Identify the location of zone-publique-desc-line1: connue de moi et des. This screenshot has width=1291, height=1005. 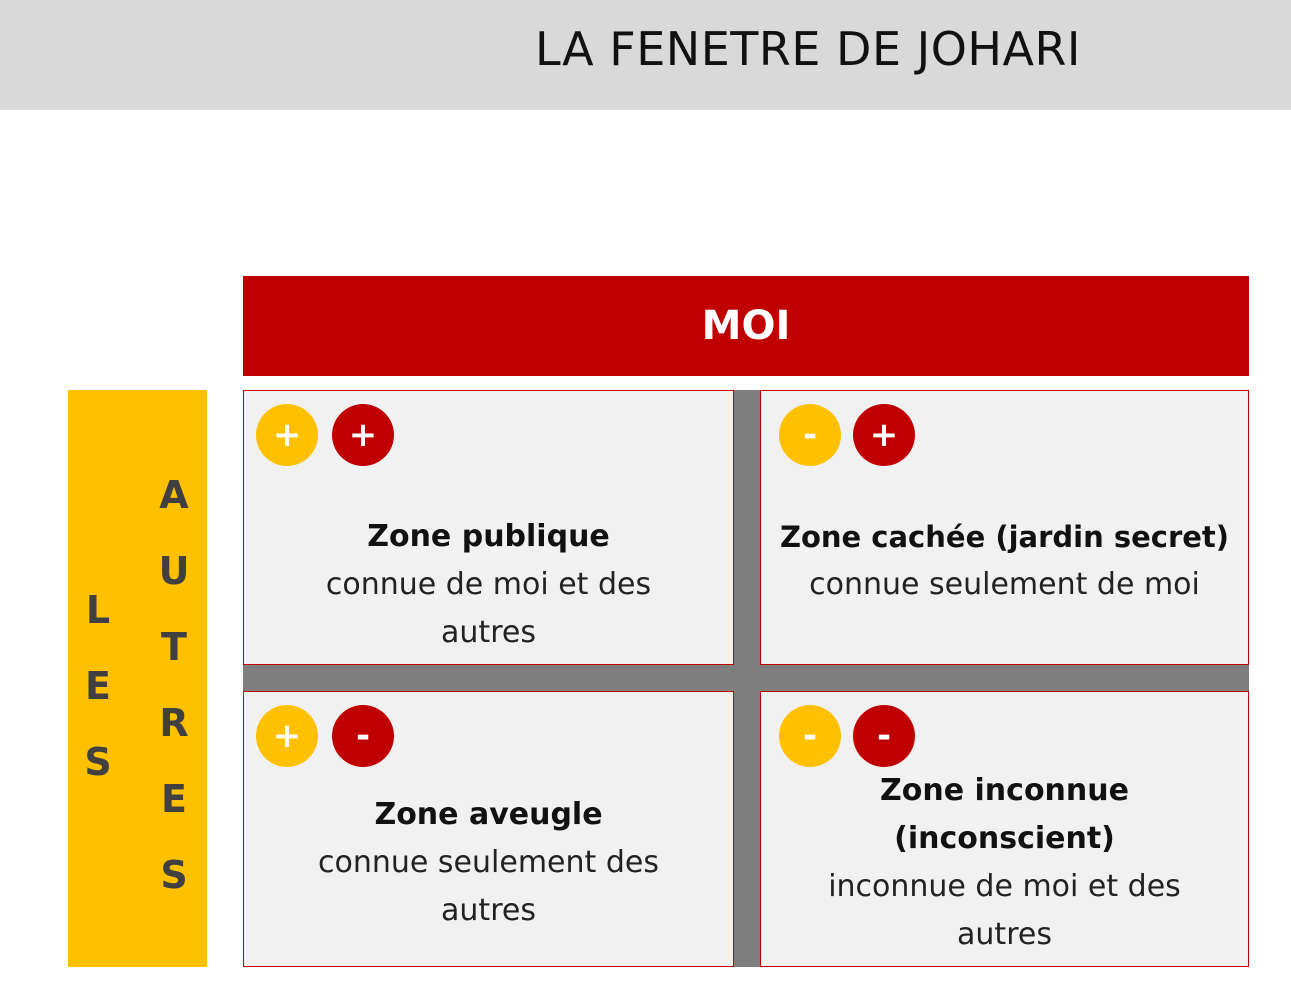
(488, 584).